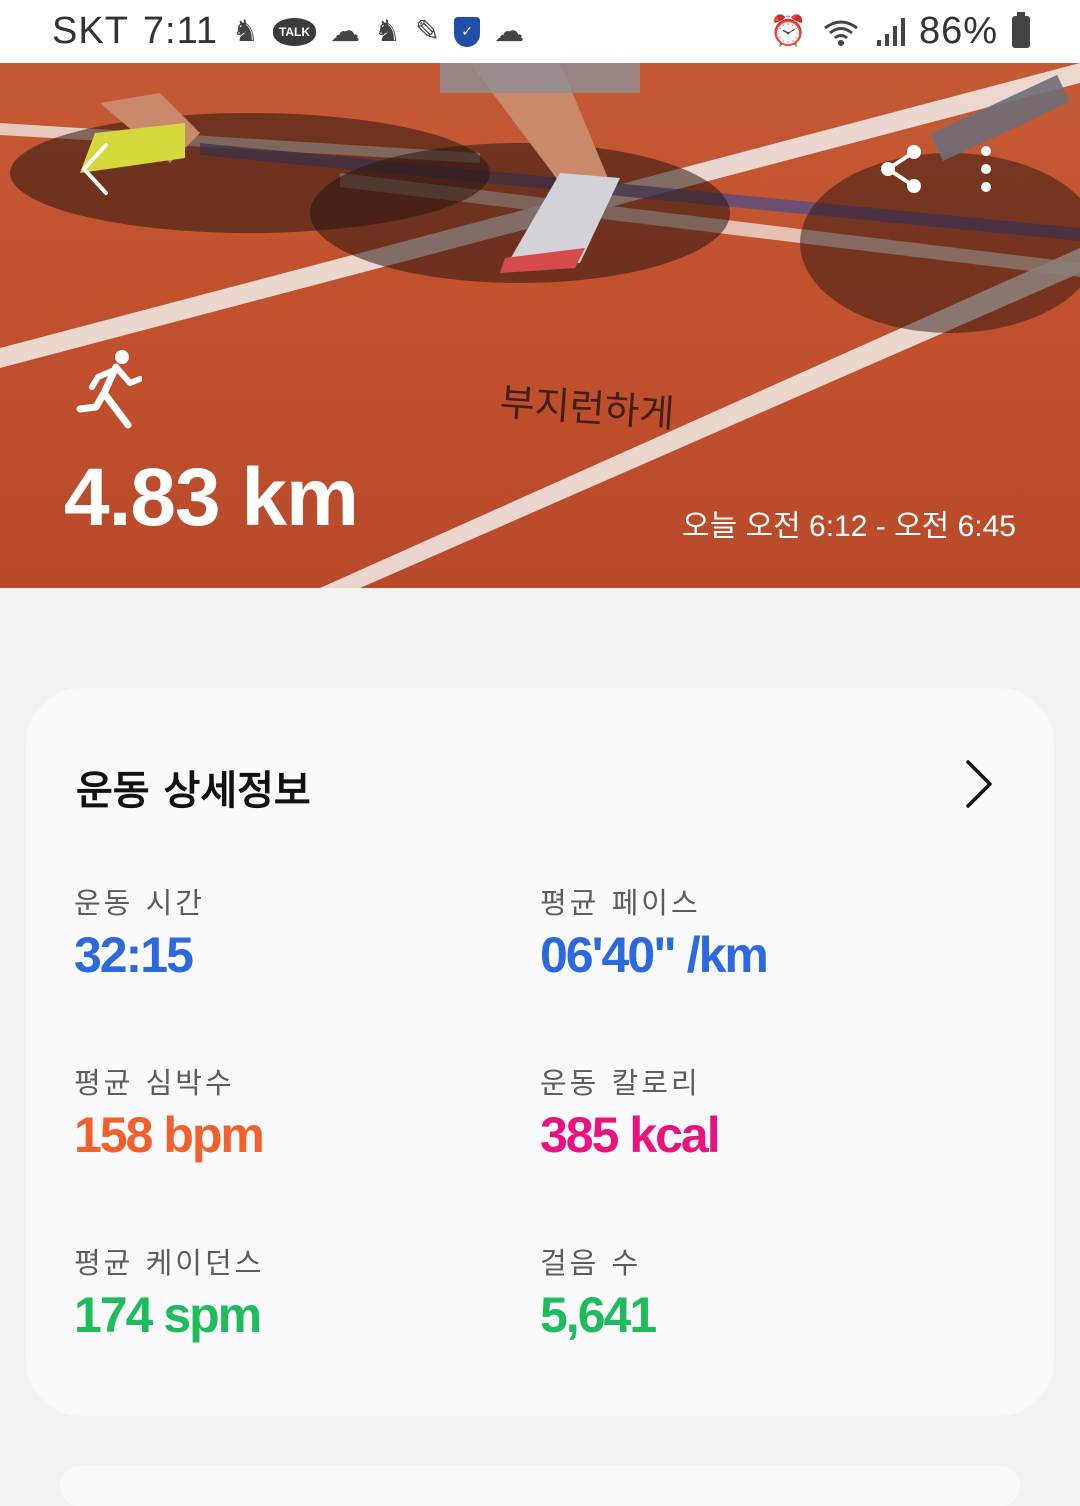 The image size is (1080, 1506). I want to click on stat-label: 운동 칼로리, so click(620, 1083).